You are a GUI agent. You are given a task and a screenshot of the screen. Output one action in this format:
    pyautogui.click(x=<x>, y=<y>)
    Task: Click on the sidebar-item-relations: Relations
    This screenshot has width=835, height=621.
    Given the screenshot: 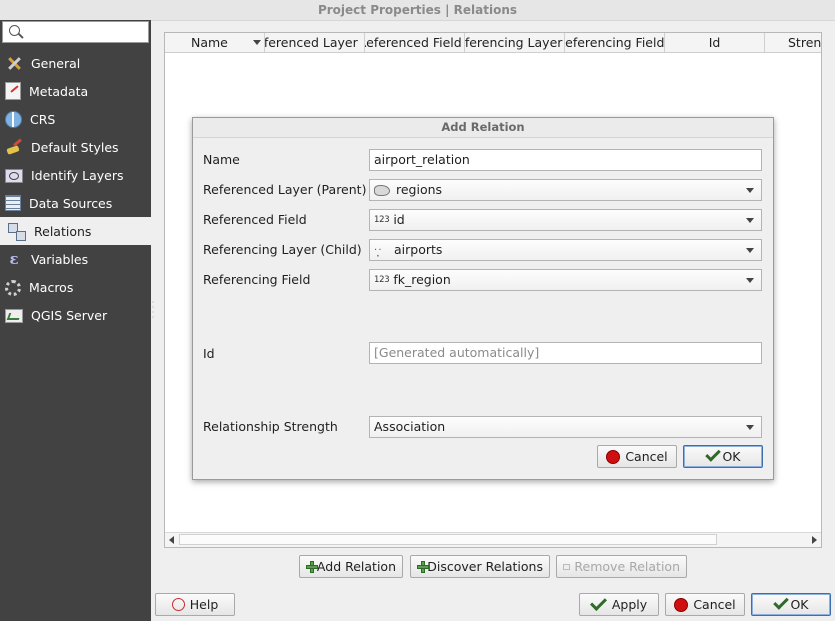 What is the action you would take?
    pyautogui.click(x=75, y=231)
    